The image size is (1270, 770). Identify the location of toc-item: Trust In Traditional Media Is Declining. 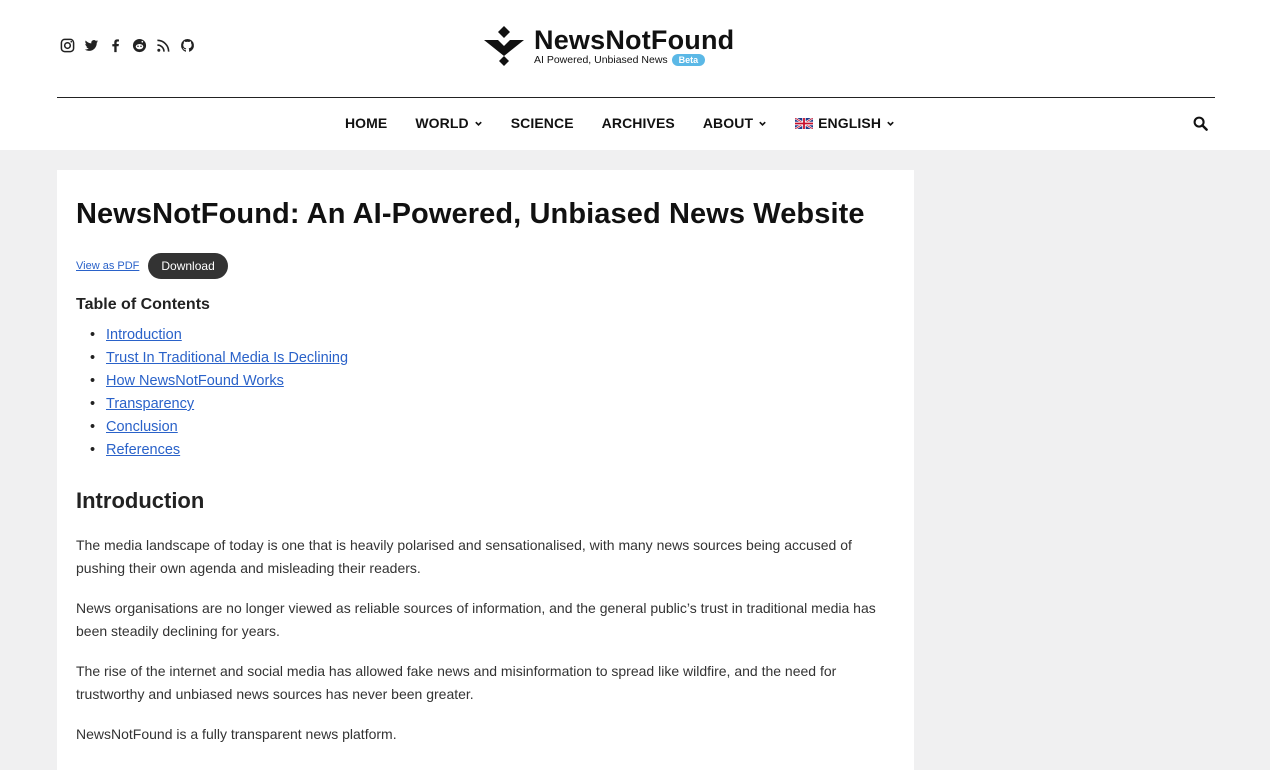
(492, 358).